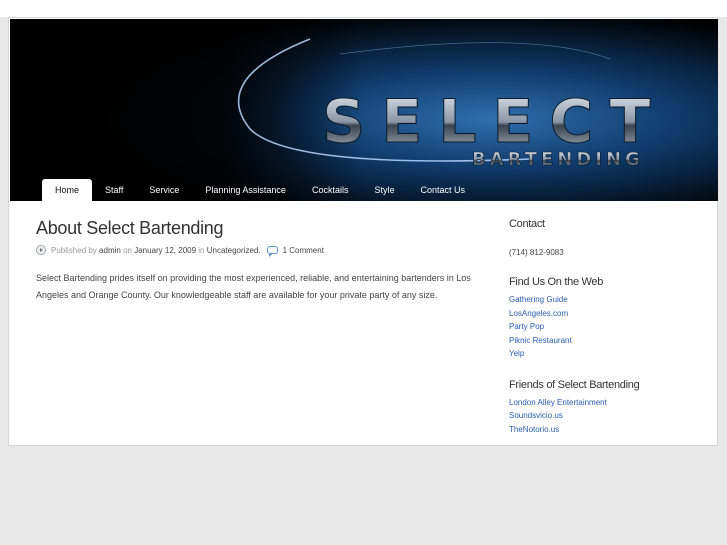  What do you see at coordinates (556, 282) in the screenshot?
I see `find-us-heading: Find Us On the Web` at bounding box center [556, 282].